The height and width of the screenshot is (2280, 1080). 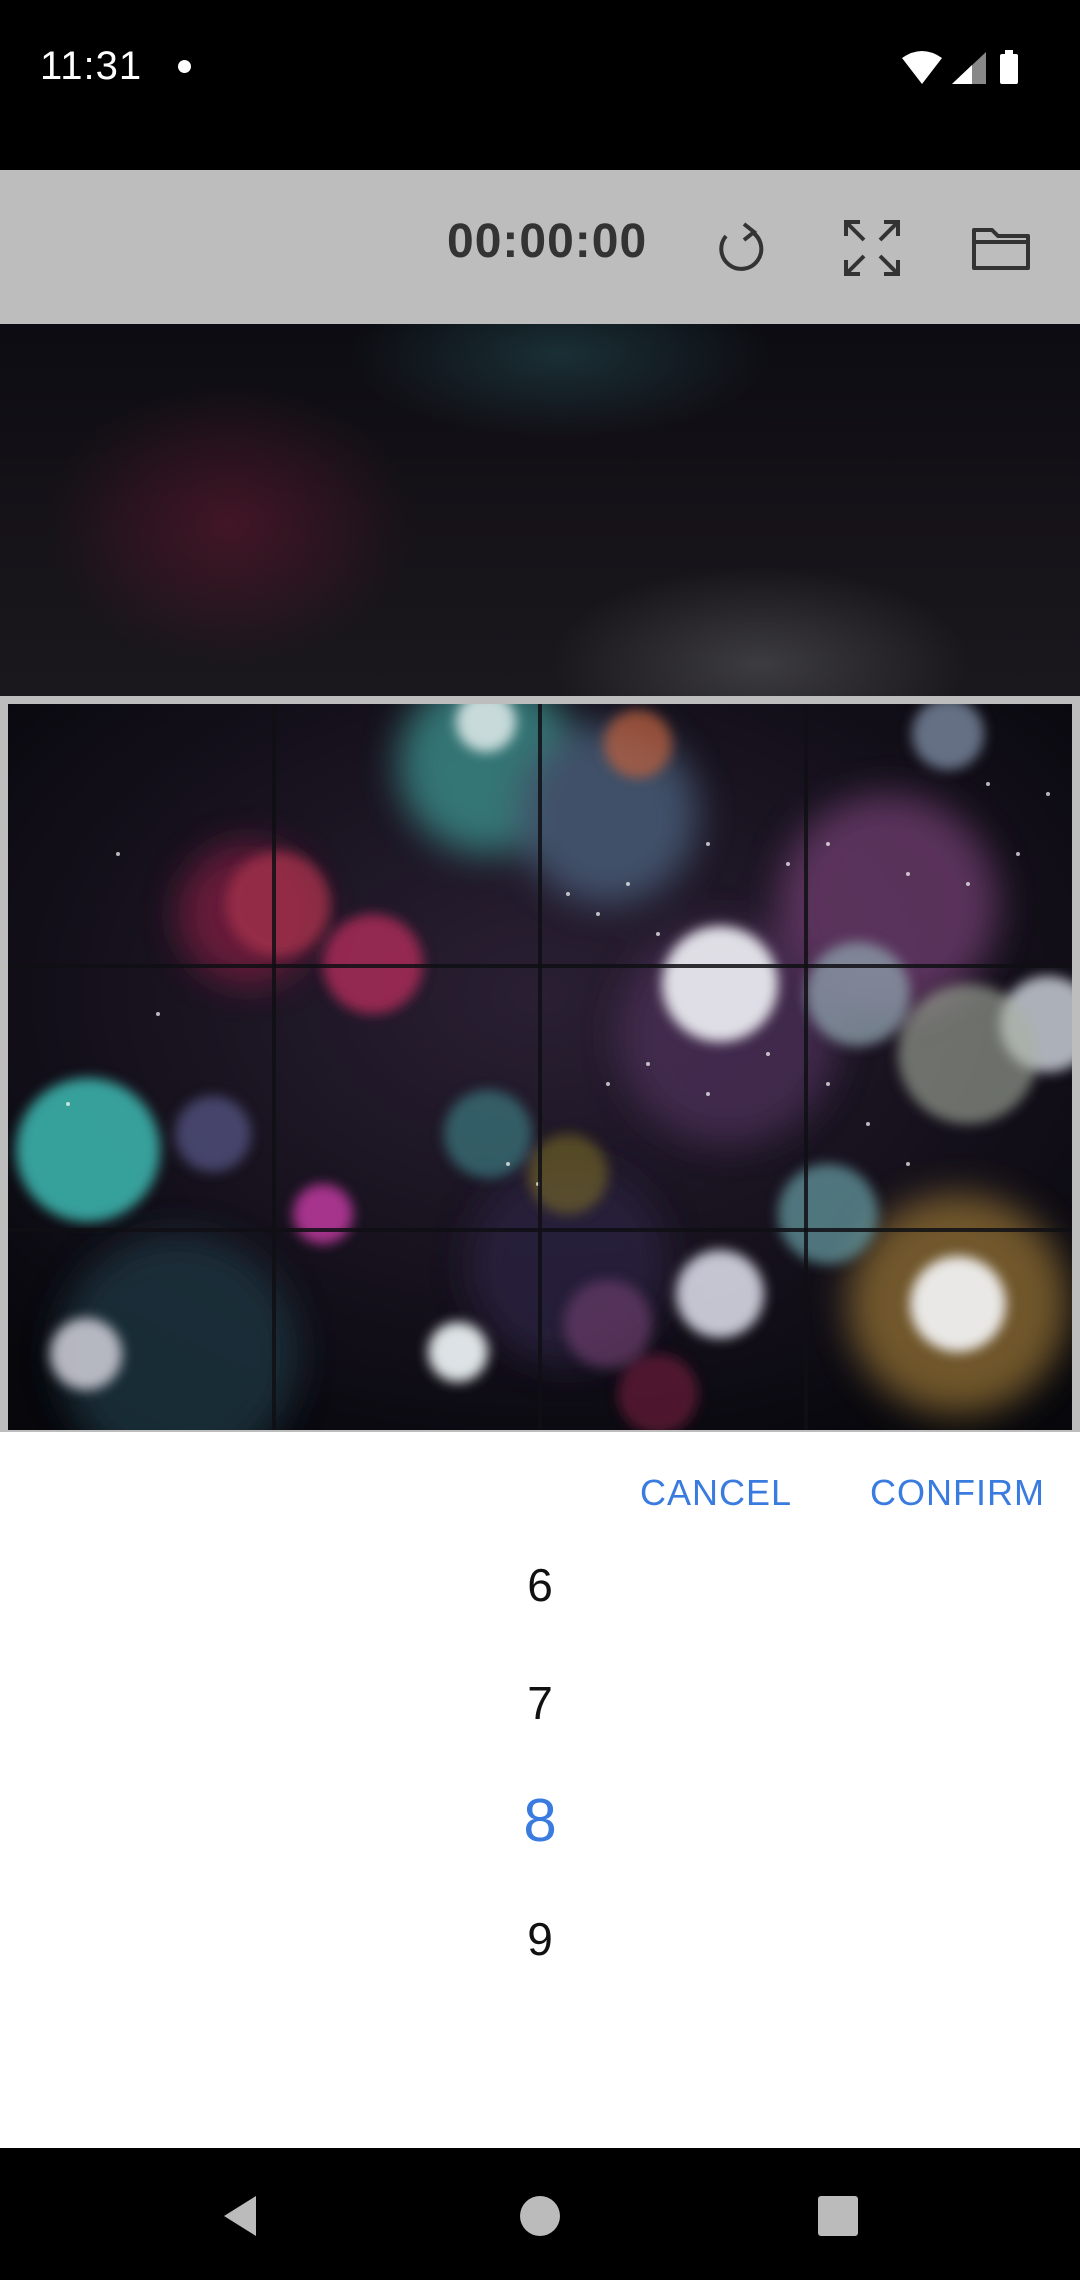 I want to click on picker-option: 7, so click(x=540, y=1703).